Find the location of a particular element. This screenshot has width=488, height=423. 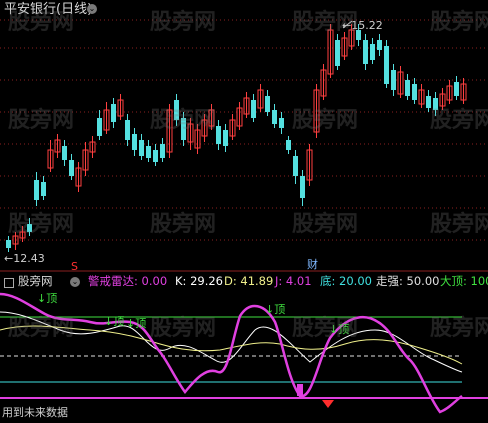

strong-value: 走强: 50.00 is located at coordinates (408, 281).